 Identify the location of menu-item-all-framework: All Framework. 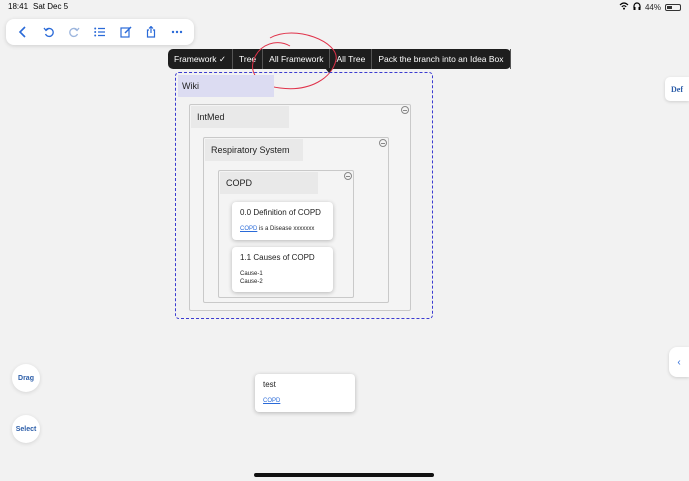
(297, 59).